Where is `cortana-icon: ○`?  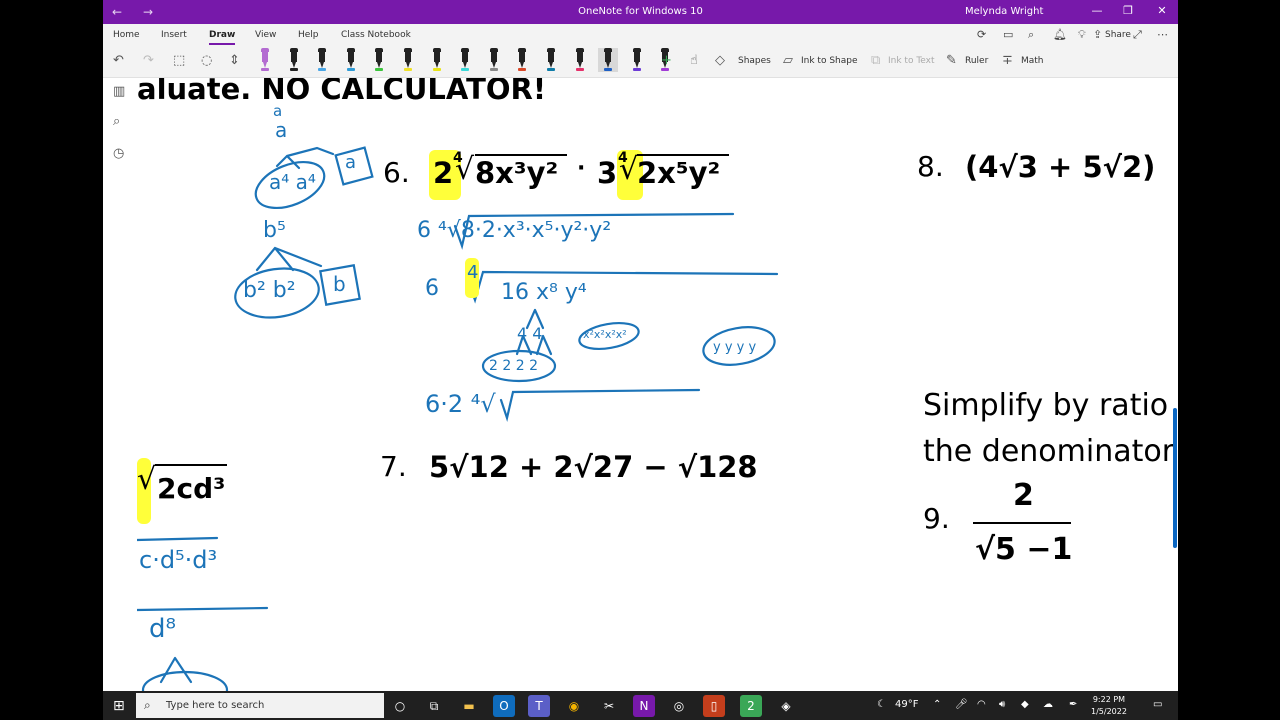
cortana-icon: ○ is located at coordinates (400, 706).